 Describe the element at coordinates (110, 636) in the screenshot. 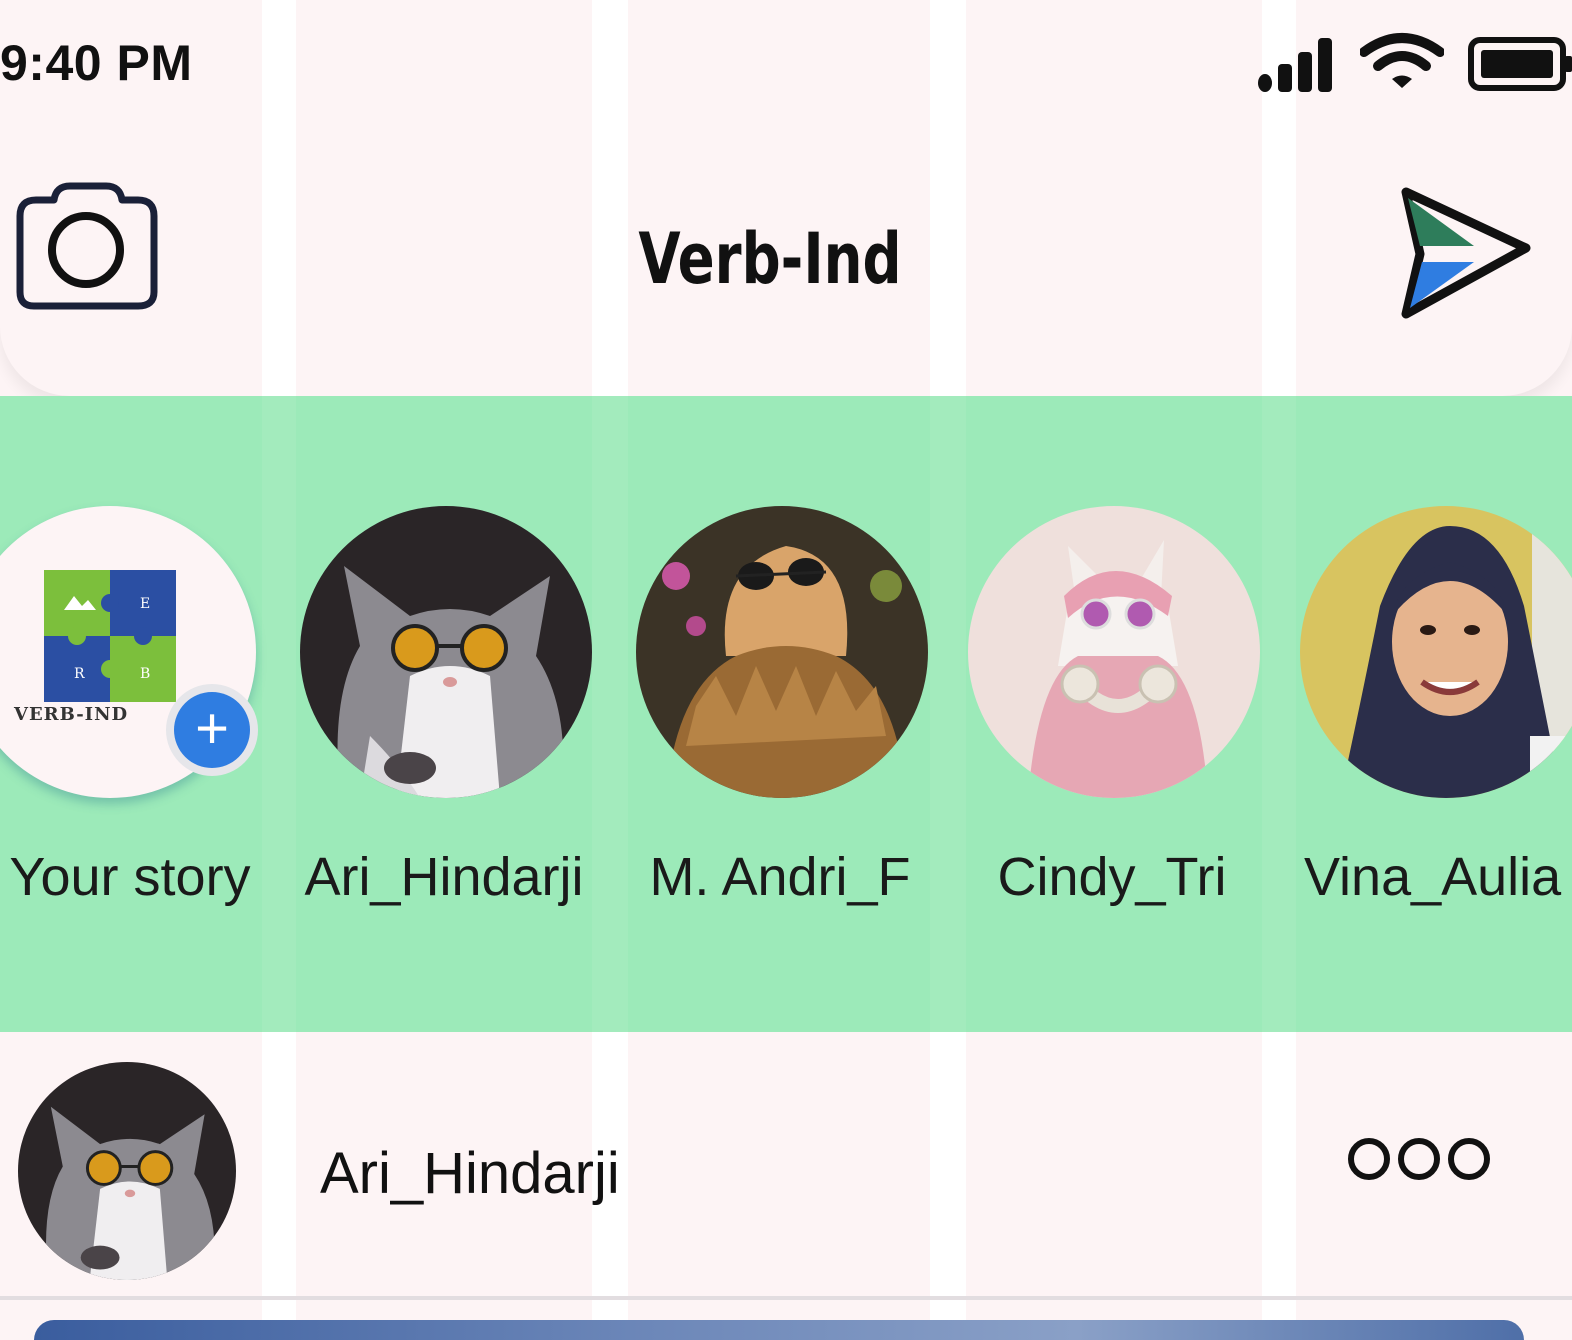

I see `verb-ind-logo: E R B` at that location.